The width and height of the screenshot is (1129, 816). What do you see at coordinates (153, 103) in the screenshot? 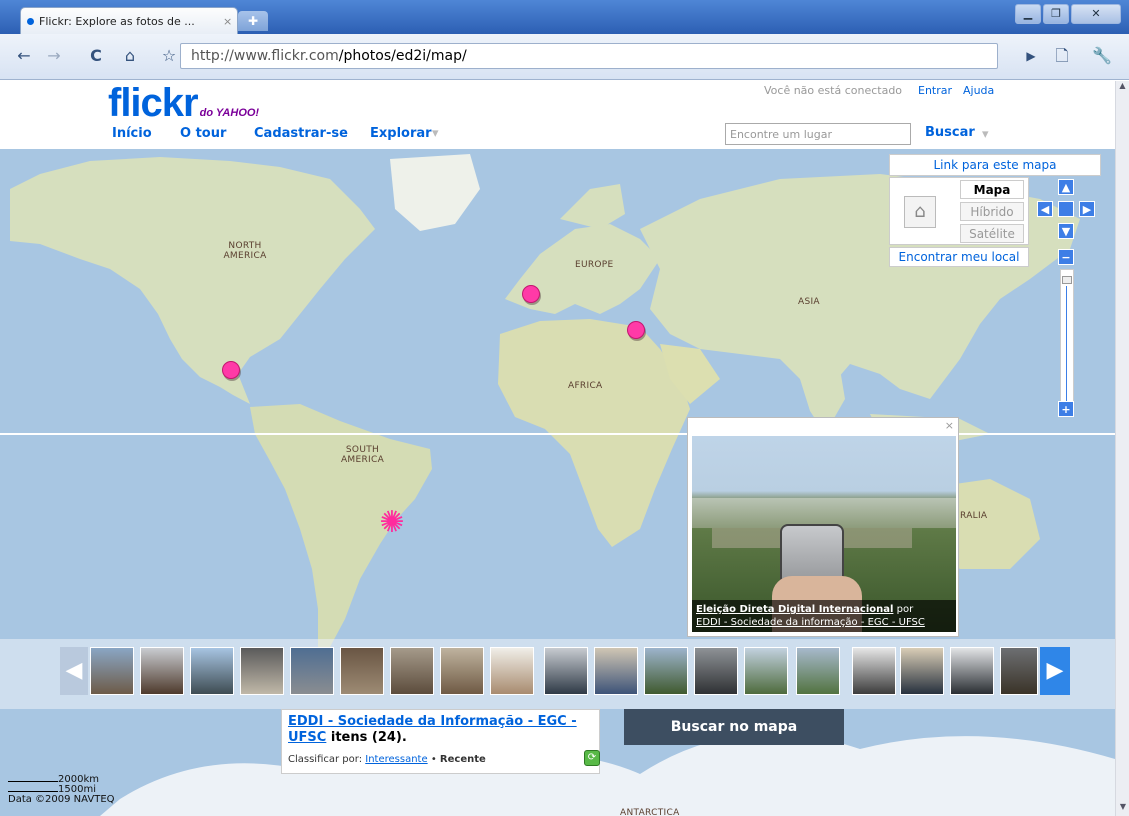
I see `logo-text: flickr` at bounding box center [153, 103].